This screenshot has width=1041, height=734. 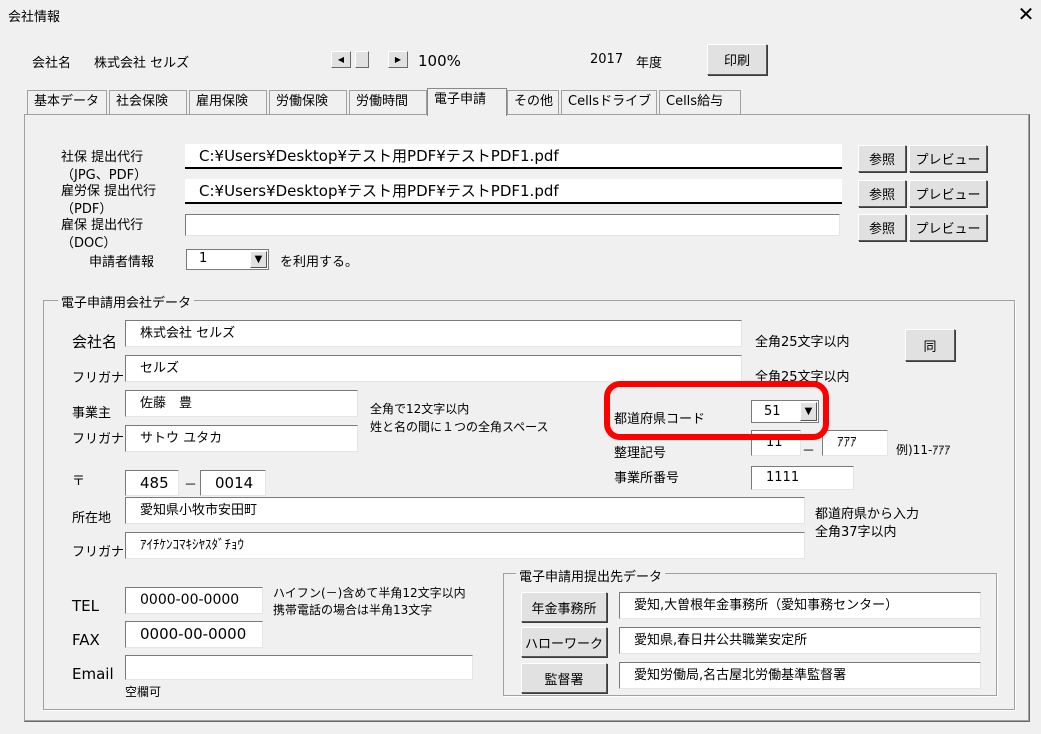 I want to click on address-furigana-label: フリガナ, so click(x=98, y=552).